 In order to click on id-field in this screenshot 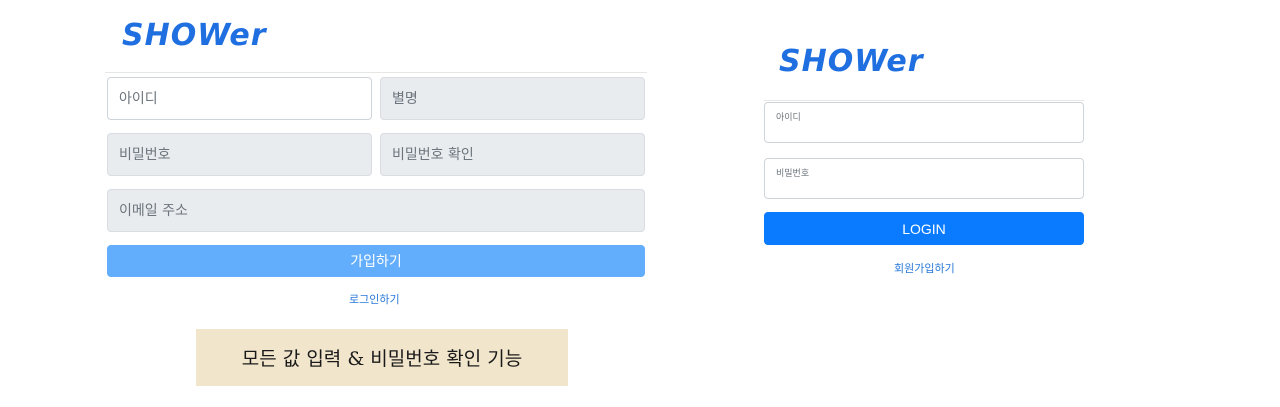, I will do `click(239, 98)`.